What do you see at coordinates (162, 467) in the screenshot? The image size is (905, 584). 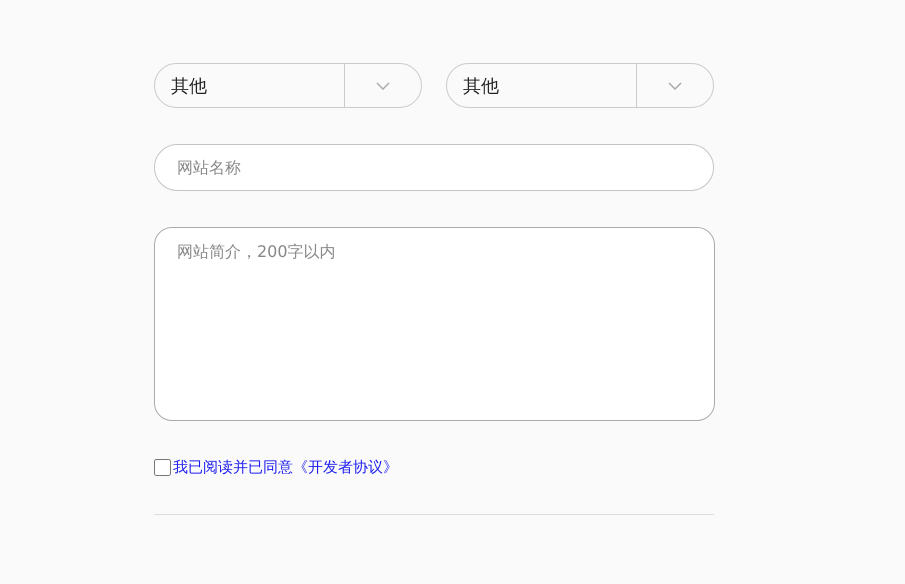 I see `agreement-checkbox` at bounding box center [162, 467].